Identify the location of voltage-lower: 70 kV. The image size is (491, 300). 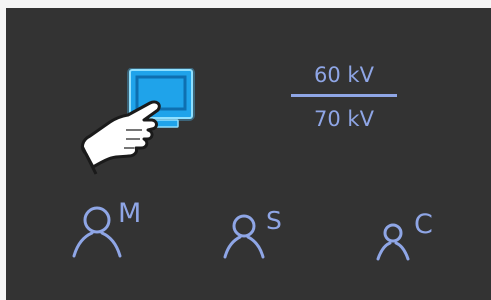
(344, 119).